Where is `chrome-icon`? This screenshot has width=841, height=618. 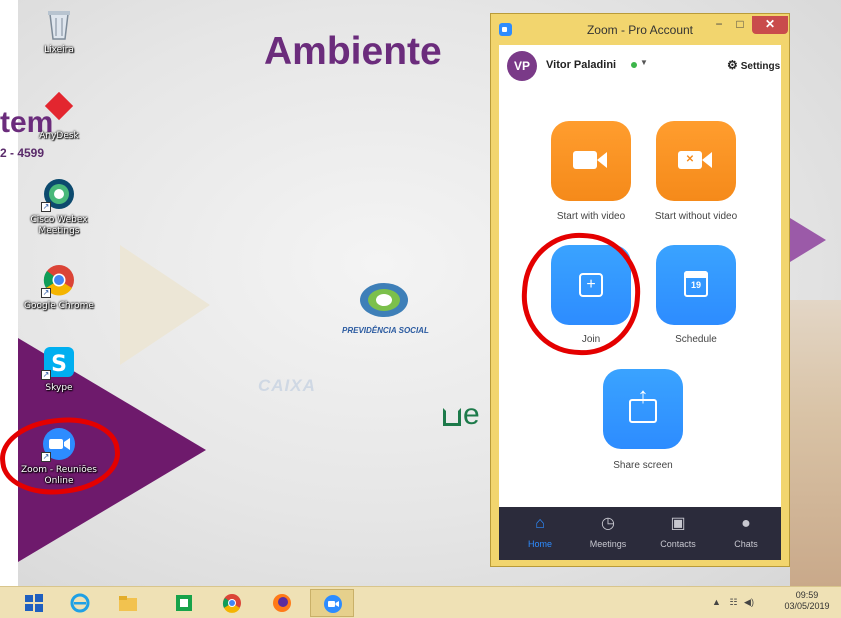
chrome-icon is located at coordinates (231, 603).